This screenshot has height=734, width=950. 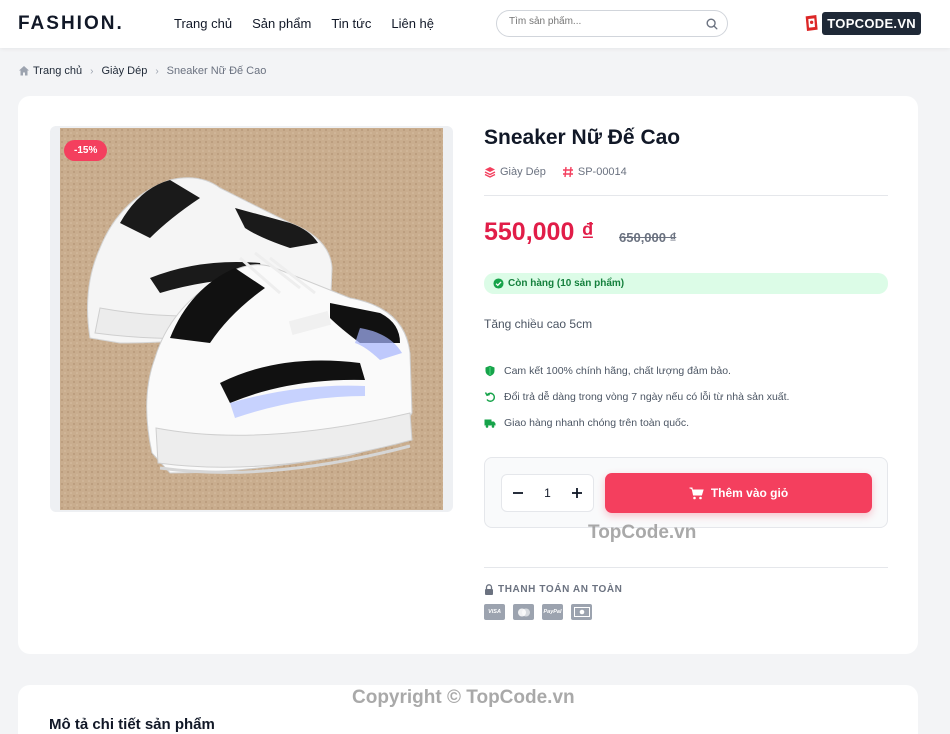 What do you see at coordinates (132, 724) in the screenshot?
I see `details-title: Mô tả chi tiết sản phẩm` at bounding box center [132, 724].